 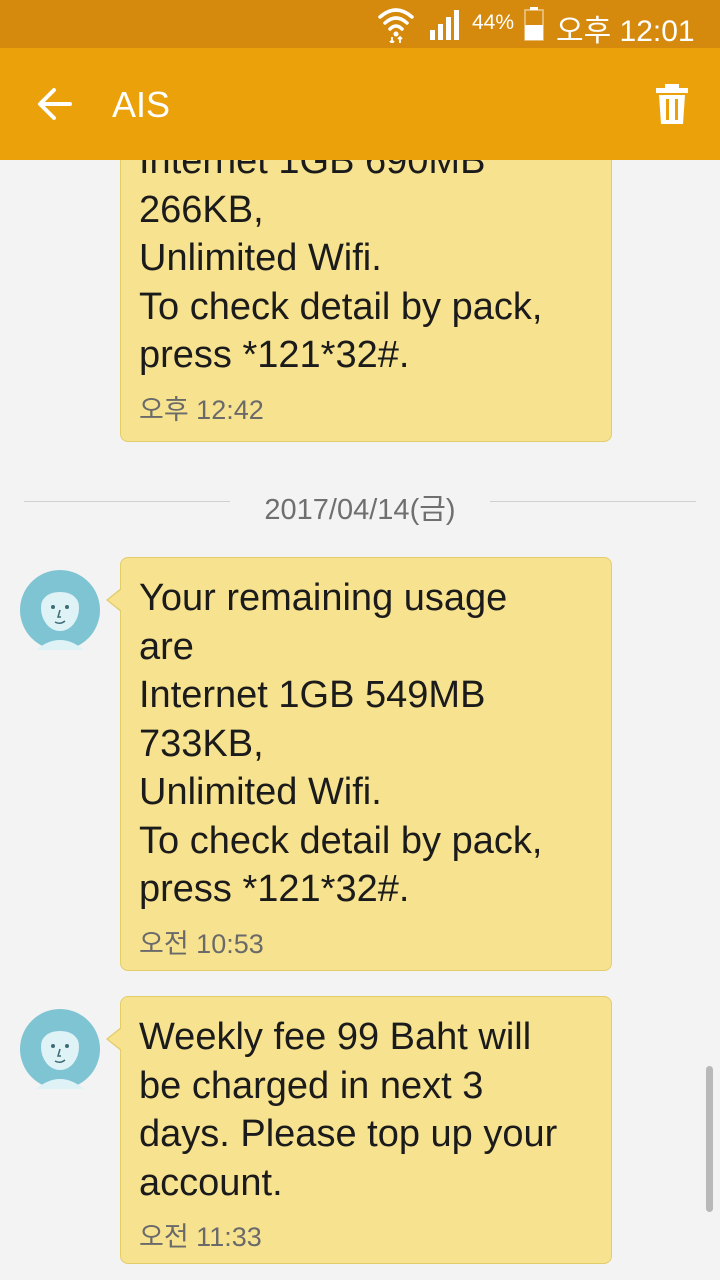 What do you see at coordinates (201, 943) in the screenshot?
I see `message-time: 오전 10:53` at bounding box center [201, 943].